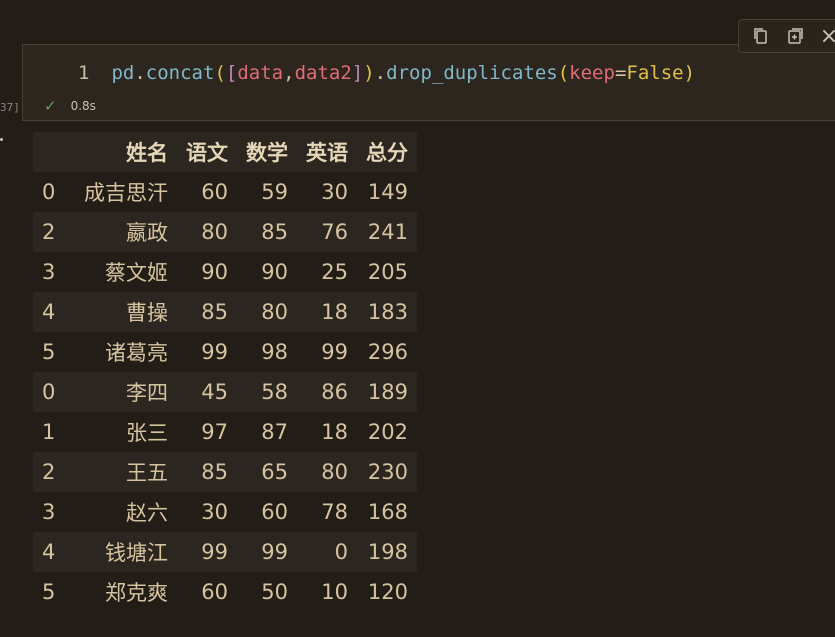  What do you see at coordinates (387, 352) in the screenshot?
I see `table-cell: 296` at bounding box center [387, 352].